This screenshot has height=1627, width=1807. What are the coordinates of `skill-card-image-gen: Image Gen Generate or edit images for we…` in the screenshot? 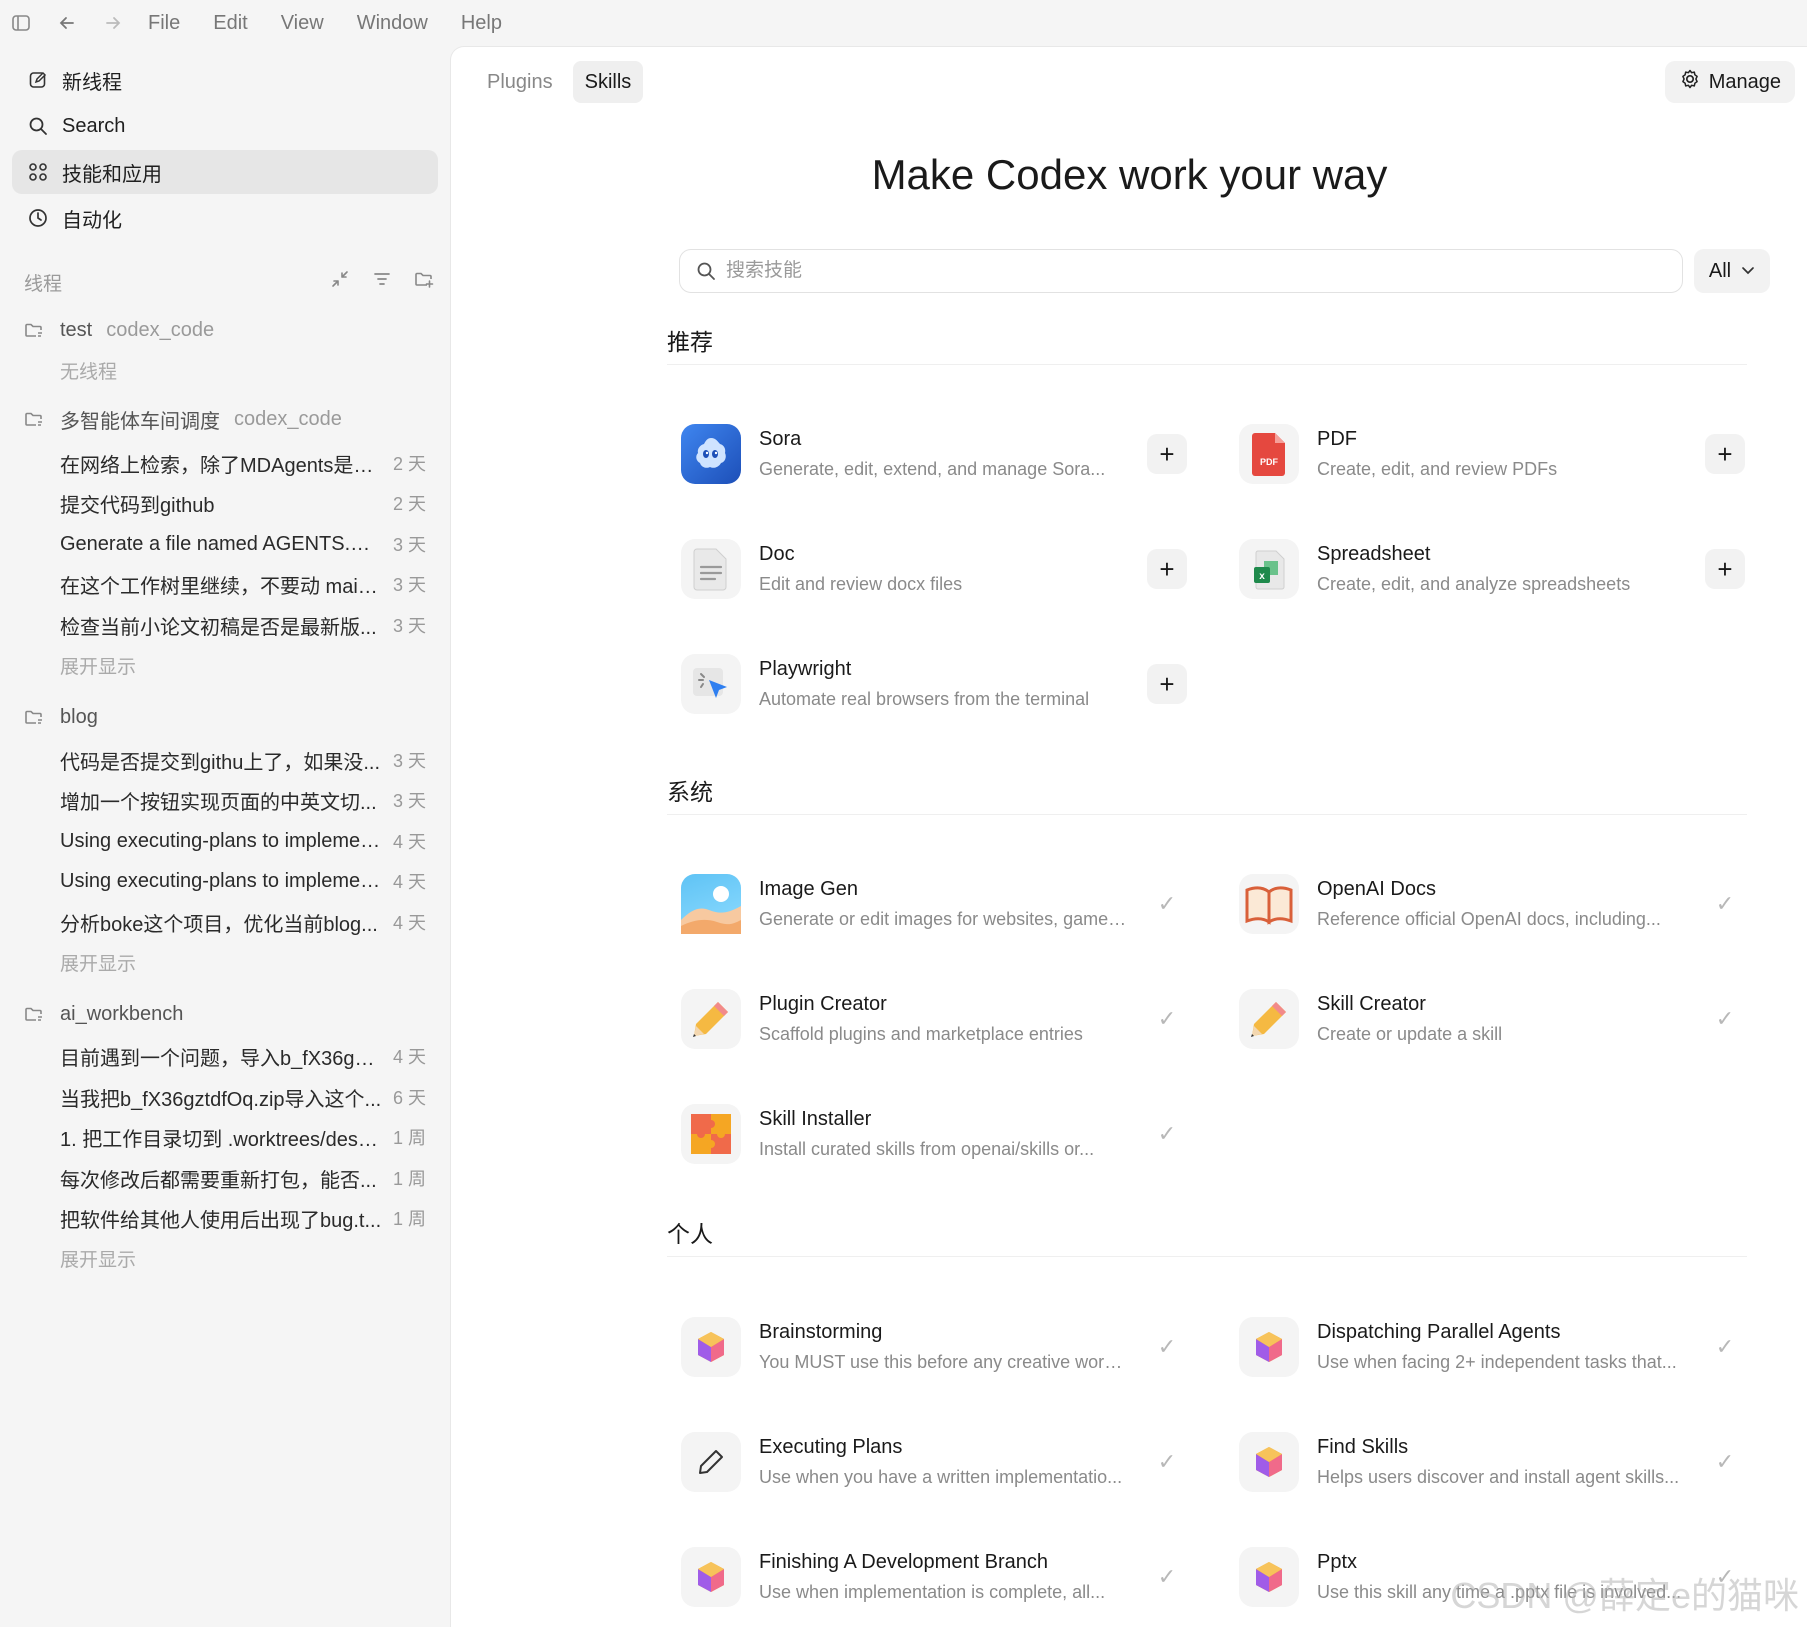 It's located at (927, 904).